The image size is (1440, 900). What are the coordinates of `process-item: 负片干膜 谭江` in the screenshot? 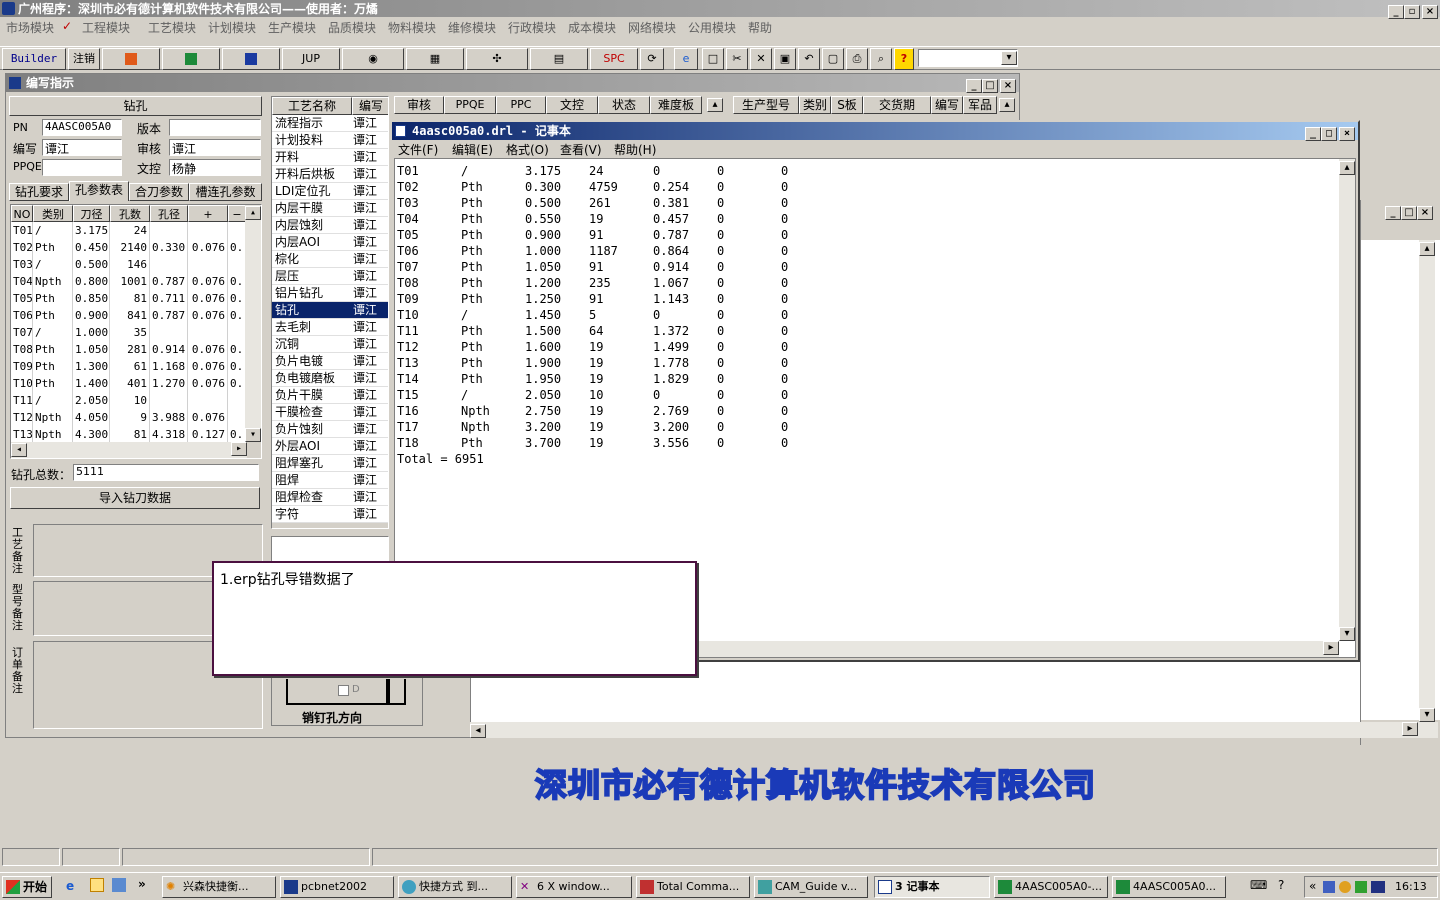 It's located at (330, 395).